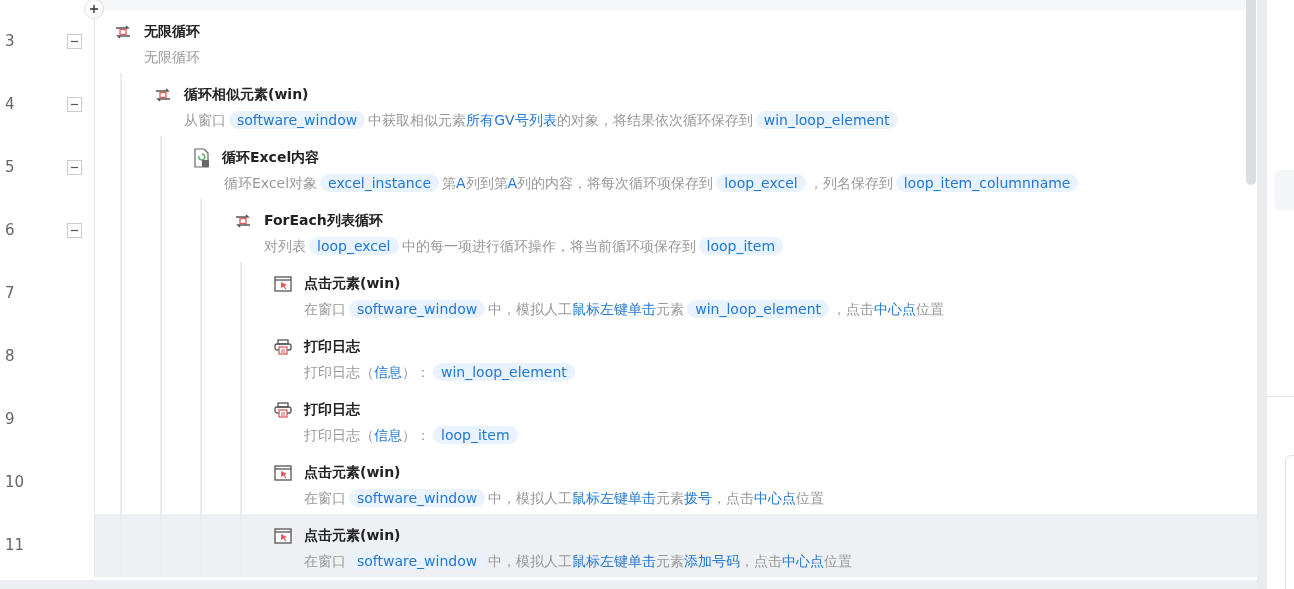 The height and width of the screenshot is (589, 1294). I want to click on add-button, so click(94, 9).